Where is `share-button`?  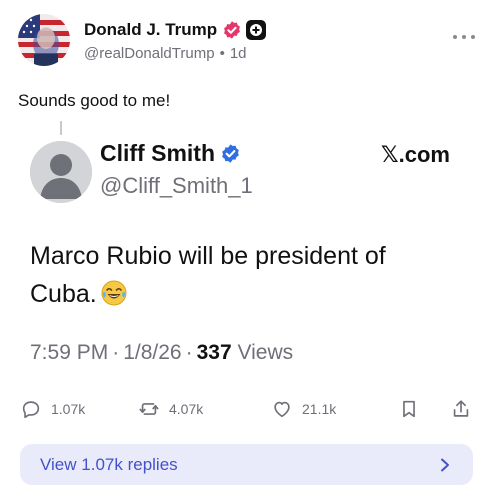 share-button is located at coordinates (461, 409).